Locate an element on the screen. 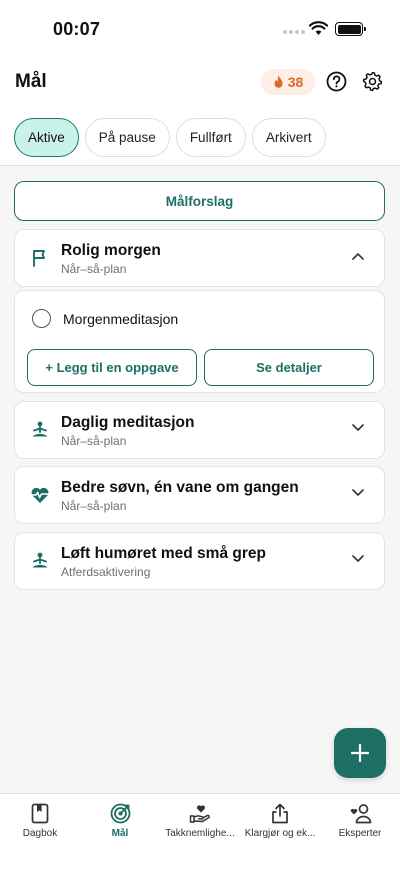  tab-aktive: Aktive is located at coordinates (46, 137).